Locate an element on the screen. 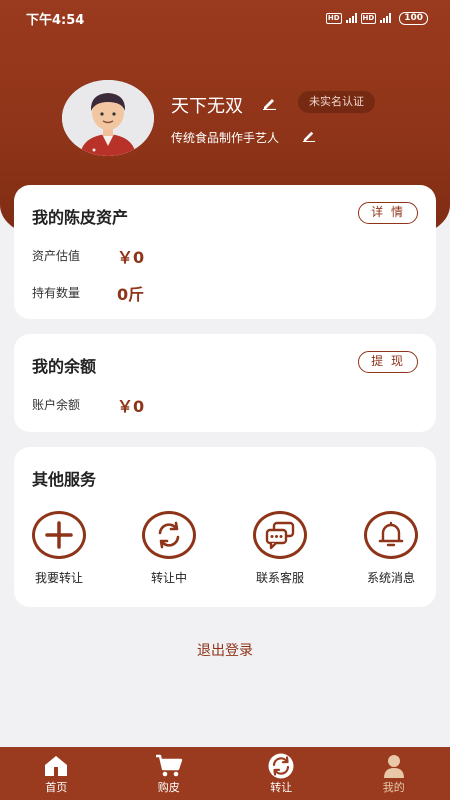 The height and width of the screenshot is (800, 450). service-transferring: 转让中 is located at coordinates (169, 548).